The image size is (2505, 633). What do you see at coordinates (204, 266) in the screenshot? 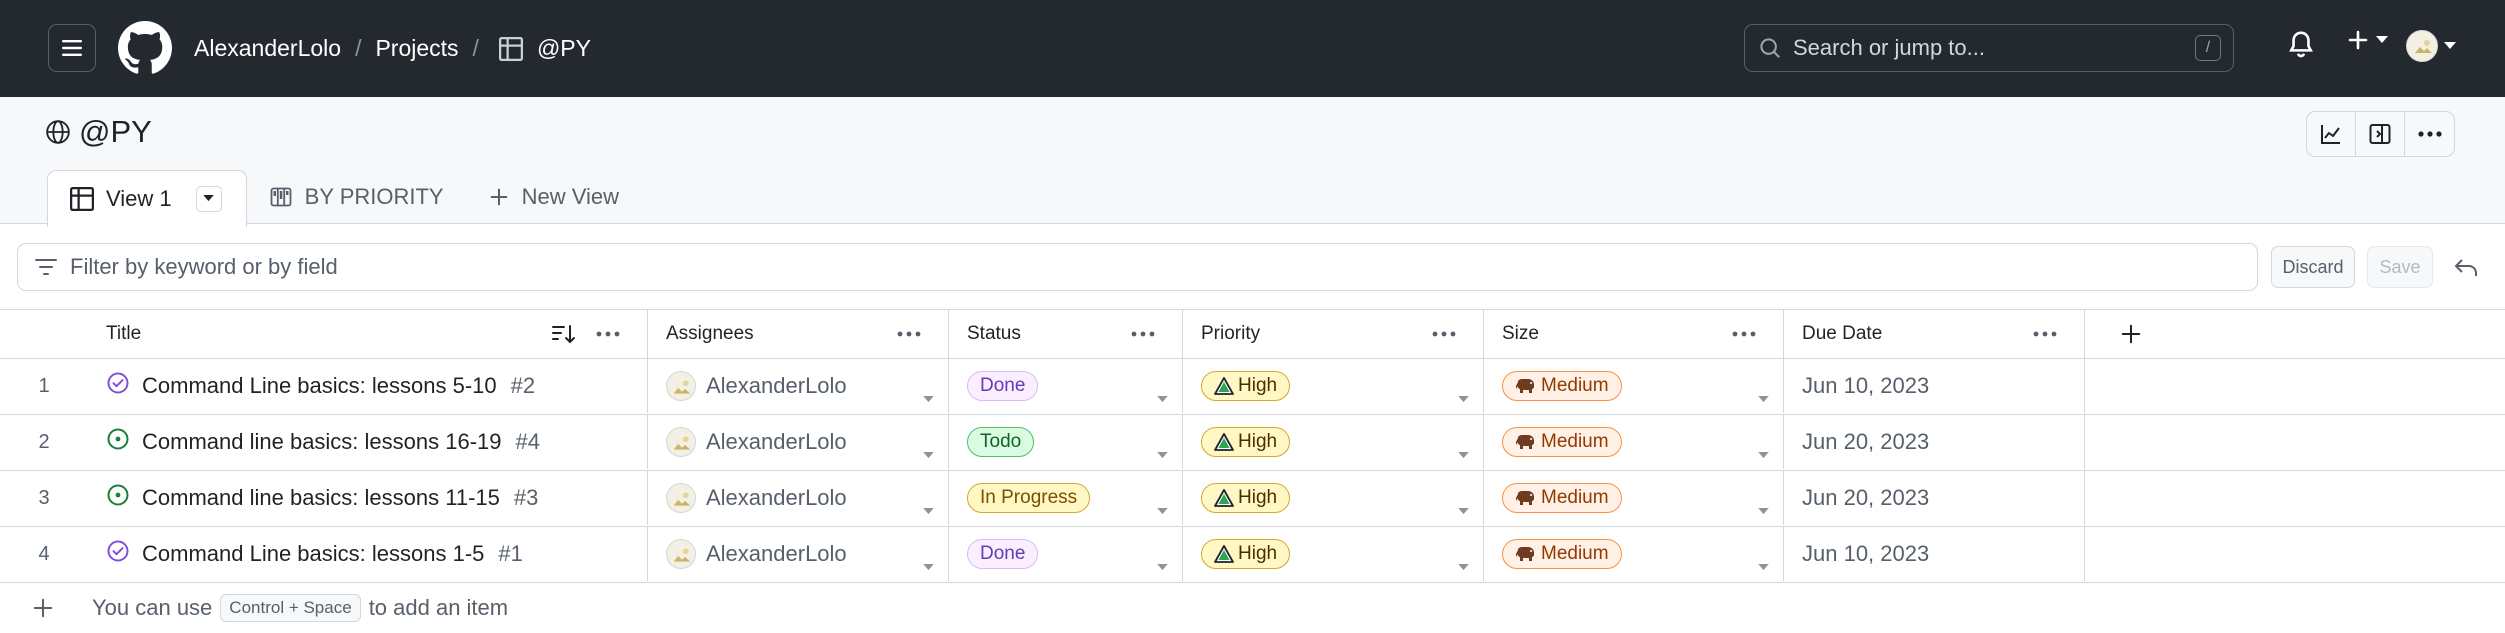
I see `filter-placeholder: Filter by keyword or by field` at bounding box center [204, 266].